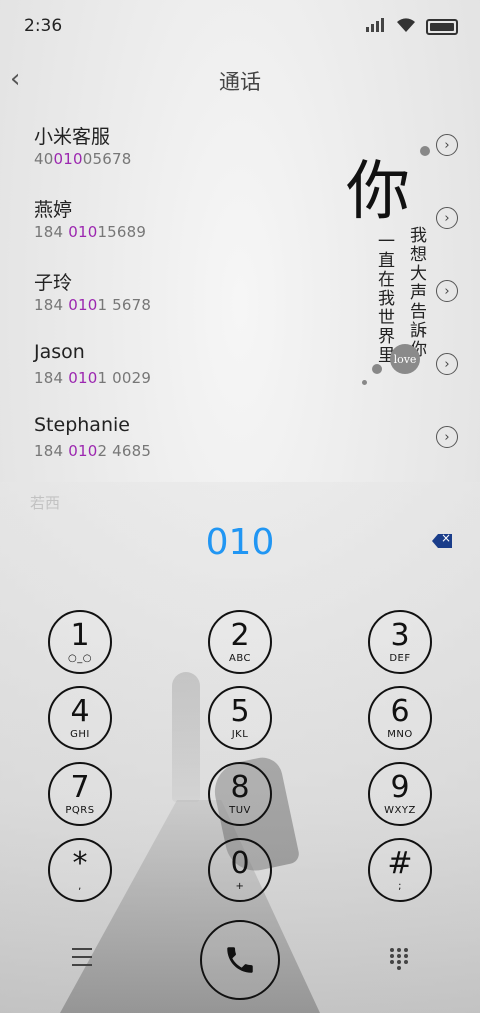 Image resolution: width=480 pixels, height=1013 pixels. What do you see at coordinates (400, 642) in the screenshot?
I see `key-3: 3 DEF` at bounding box center [400, 642].